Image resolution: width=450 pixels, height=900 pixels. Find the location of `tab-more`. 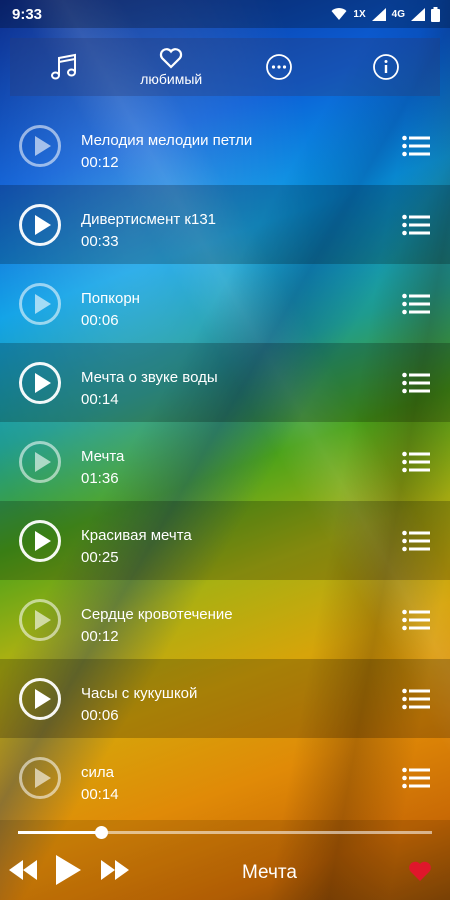

tab-more is located at coordinates (279, 67).